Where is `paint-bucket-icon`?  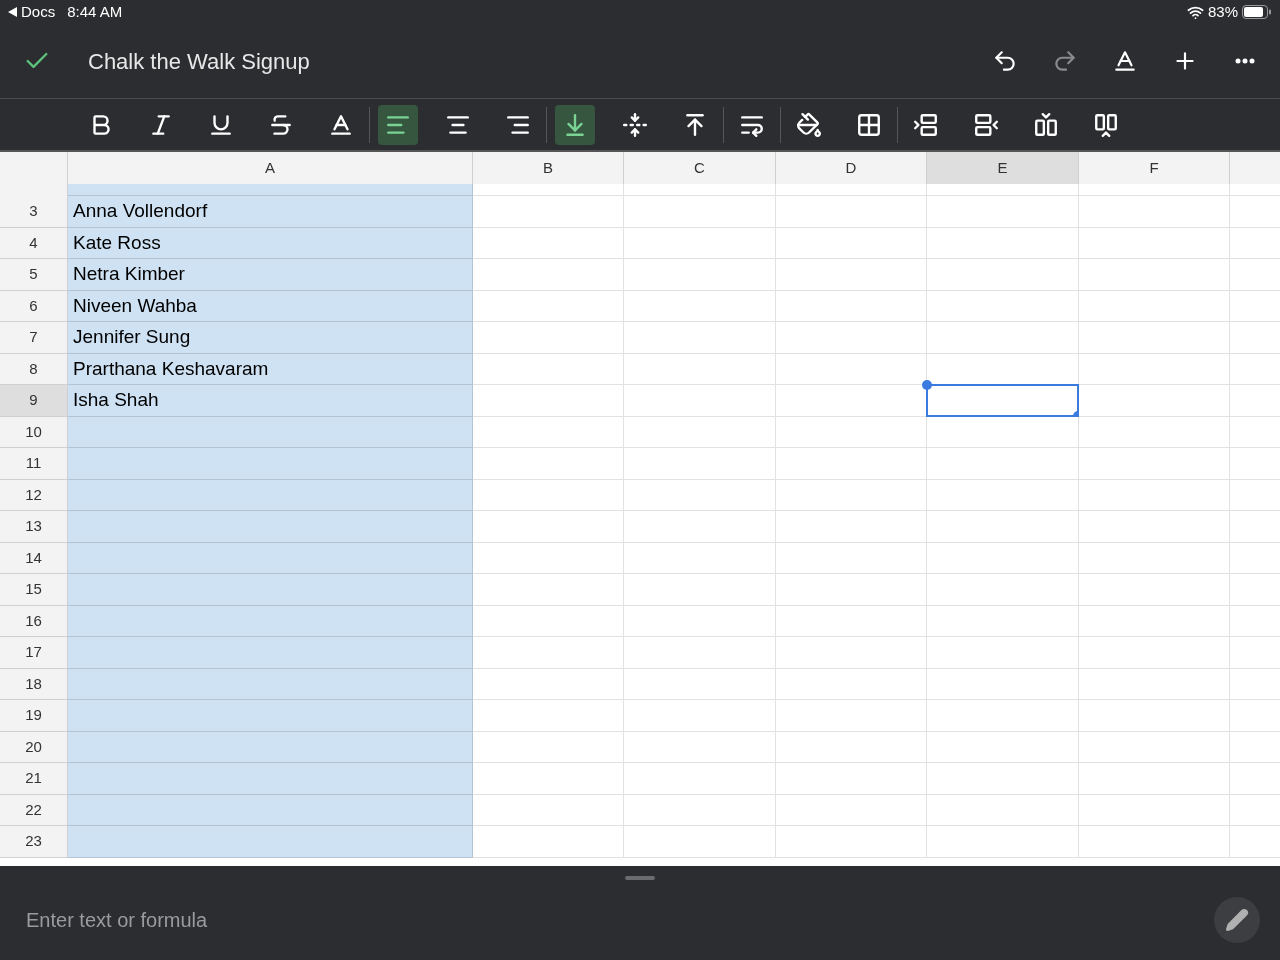
paint-bucket-icon is located at coordinates (809, 124).